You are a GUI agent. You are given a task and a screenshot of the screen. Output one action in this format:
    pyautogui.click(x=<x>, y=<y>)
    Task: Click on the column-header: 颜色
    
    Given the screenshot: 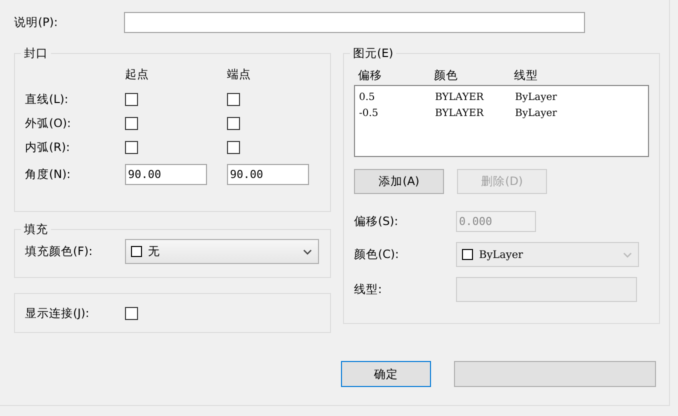 What is the action you would take?
    pyautogui.click(x=446, y=75)
    